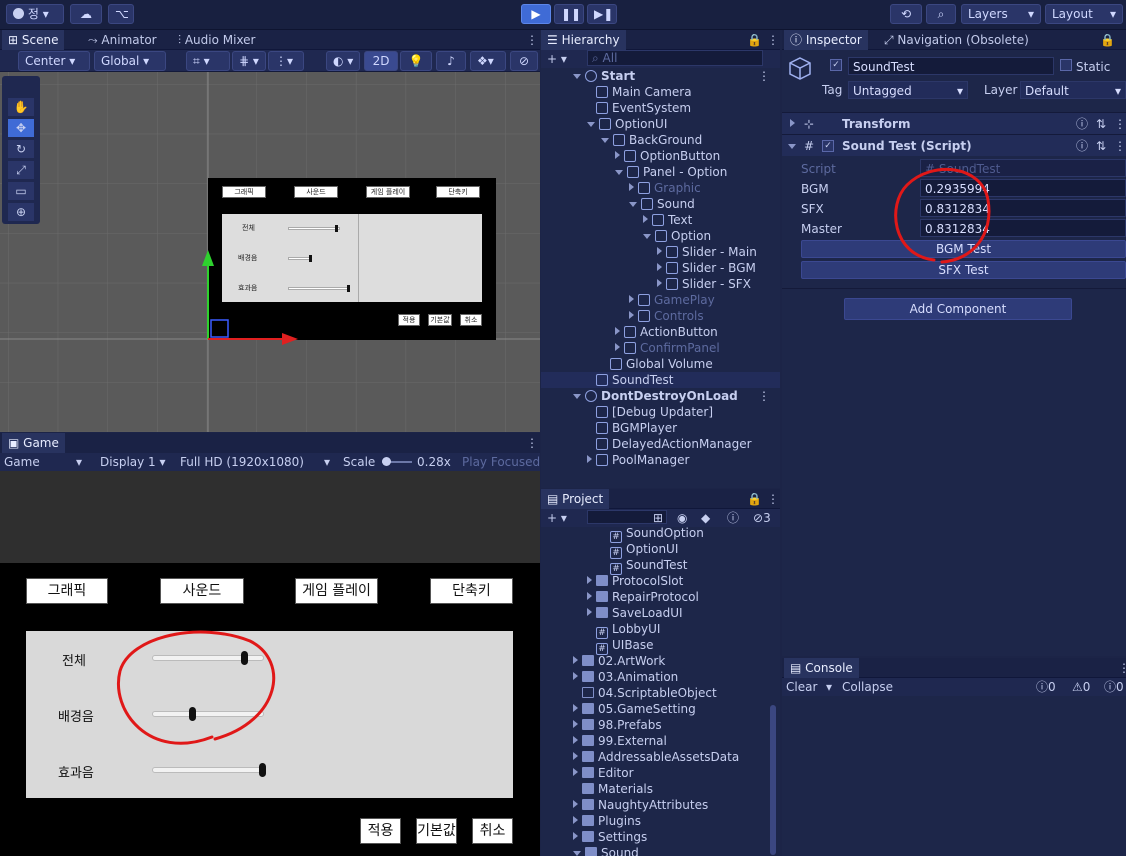  Describe the element at coordinates (660, 300) in the screenshot. I see `hierarchy-item: GamePlay` at that location.